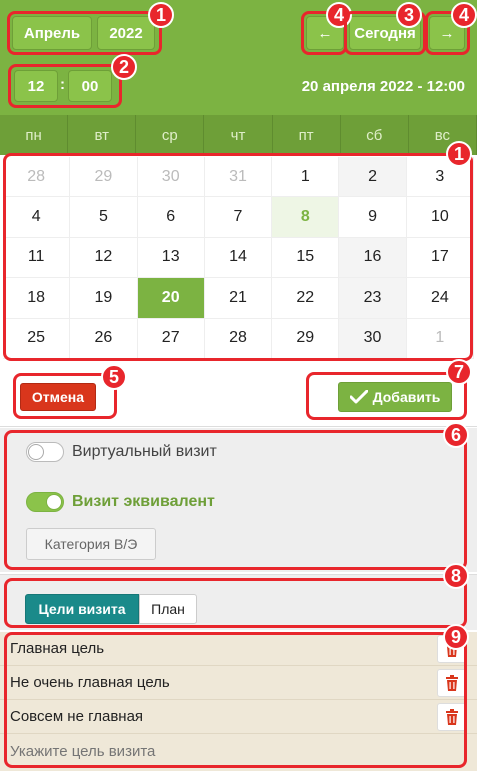  What do you see at coordinates (409, 15) in the screenshot?
I see `annotation-badge: 3` at bounding box center [409, 15].